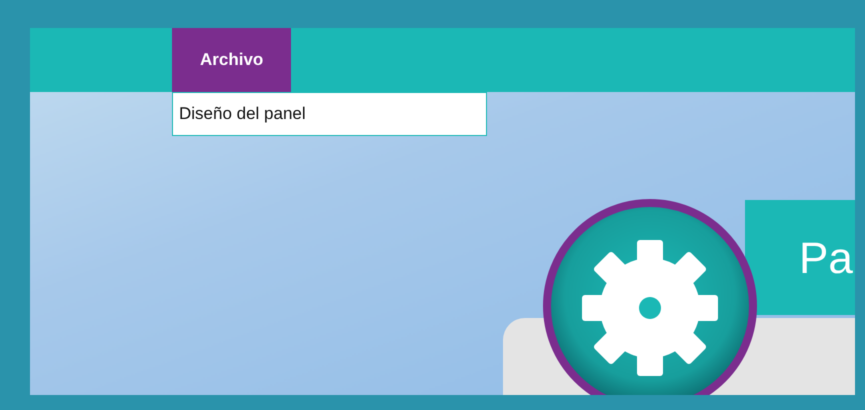 The image size is (865, 410). Describe the element at coordinates (650, 296) in the screenshot. I see `gear-icon` at that location.